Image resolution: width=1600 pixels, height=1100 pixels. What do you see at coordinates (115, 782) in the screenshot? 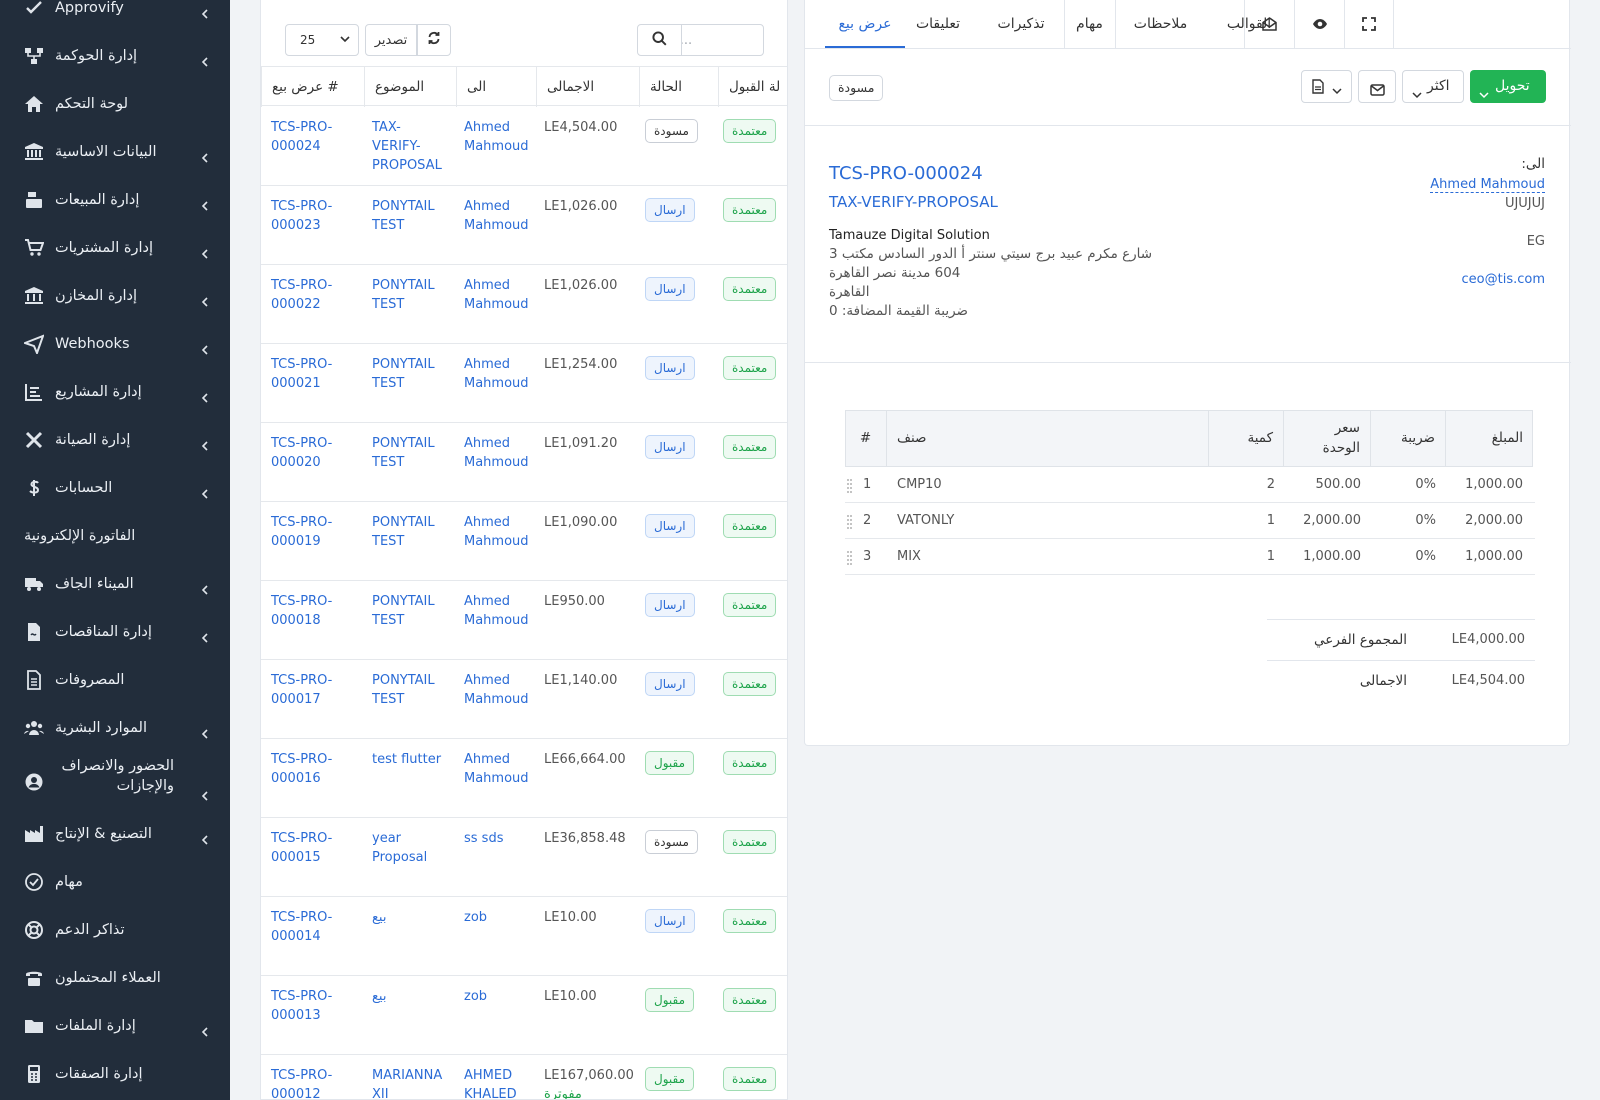
I see `sidebar-item: الحضور والانصراف والإجازات` at bounding box center [115, 782].